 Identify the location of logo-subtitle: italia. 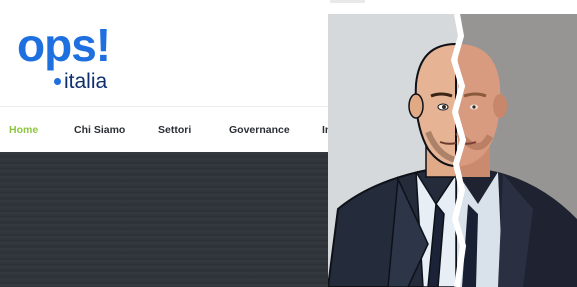
(86, 81).